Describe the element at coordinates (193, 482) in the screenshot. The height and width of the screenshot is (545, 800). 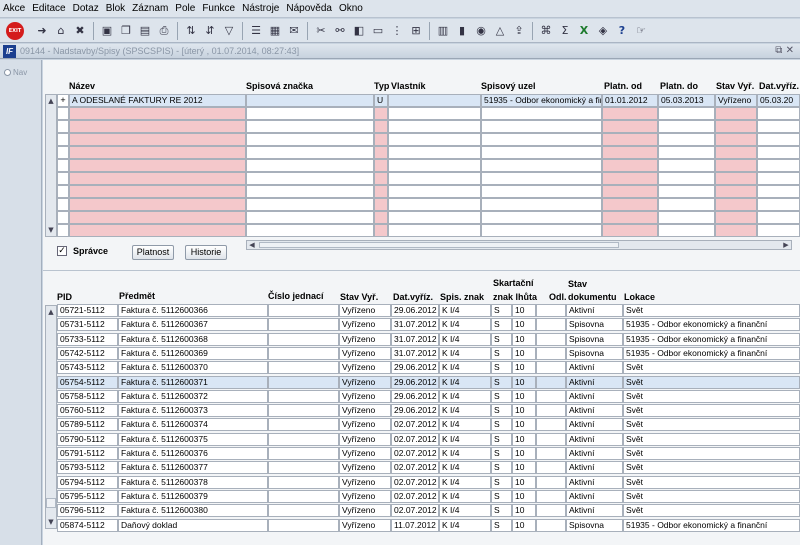
I see `cell-predmet: Faktura č. 5112600378` at that location.